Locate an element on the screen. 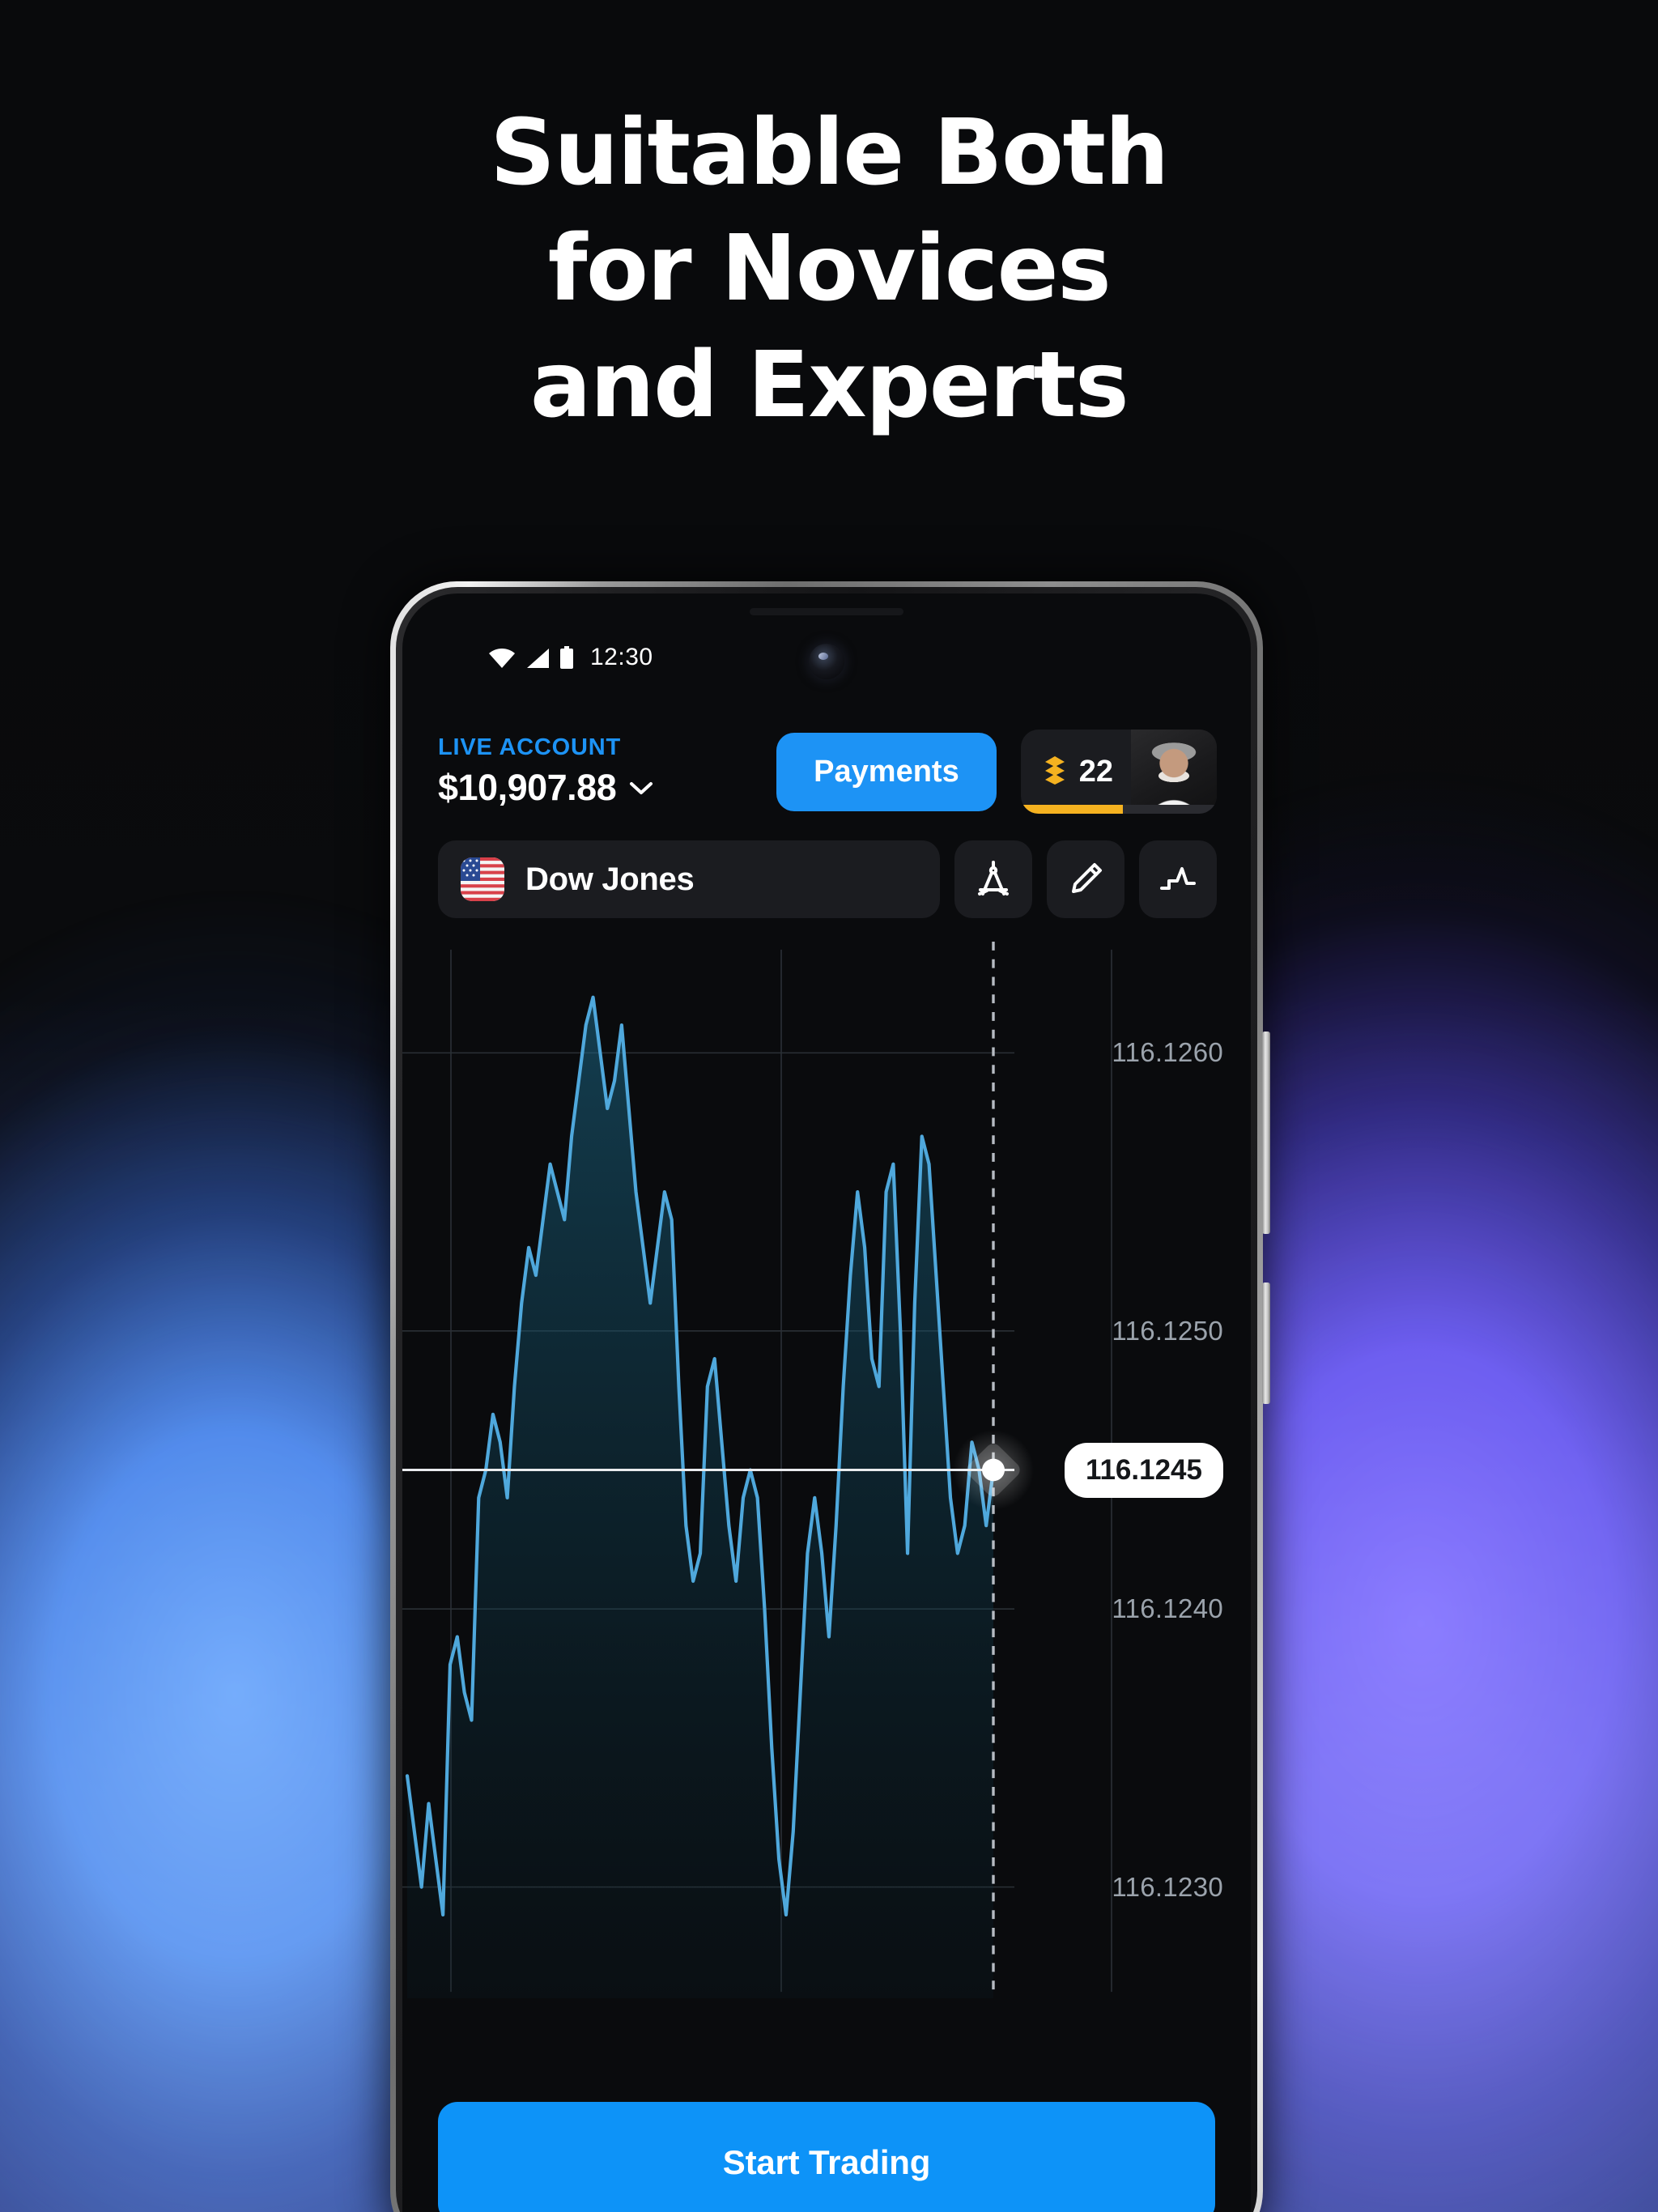  indicator-tool-button is located at coordinates (1178, 879).